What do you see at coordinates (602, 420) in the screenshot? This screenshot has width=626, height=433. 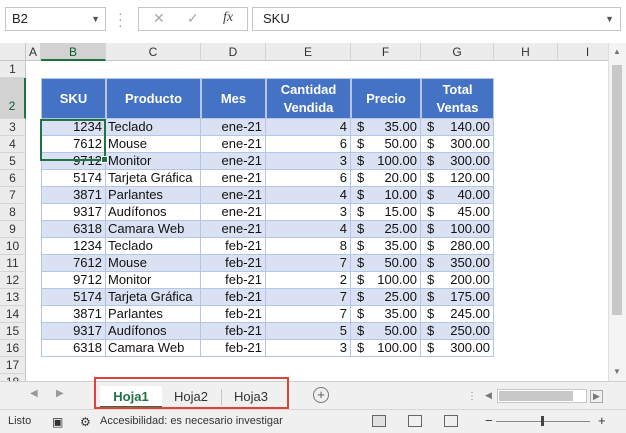 I see `zoom-in-icon: +` at bounding box center [602, 420].